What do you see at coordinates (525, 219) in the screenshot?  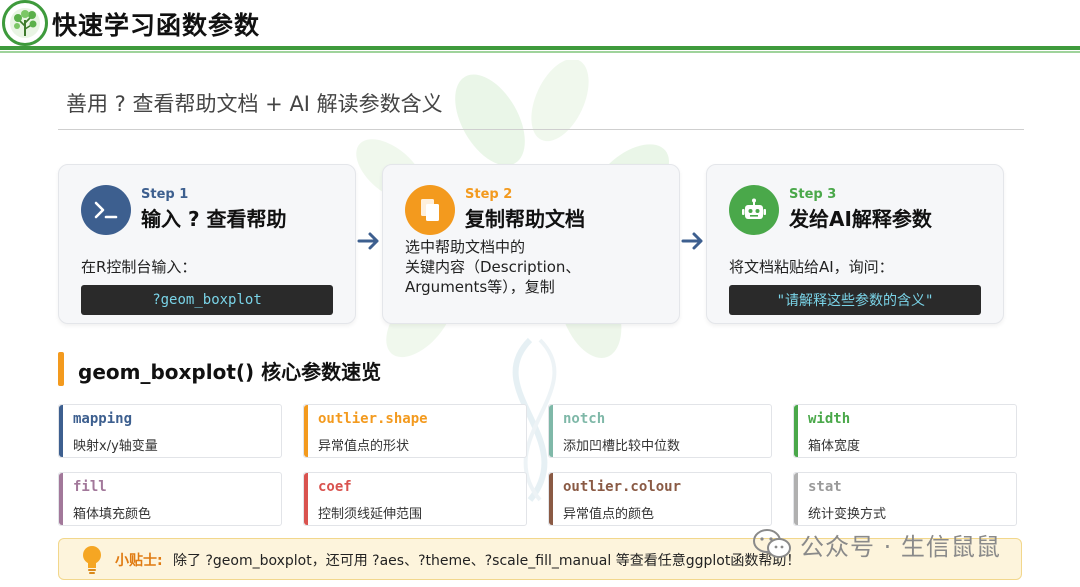 I see `step-title: 复制帮助文档` at bounding box center [525, 219].